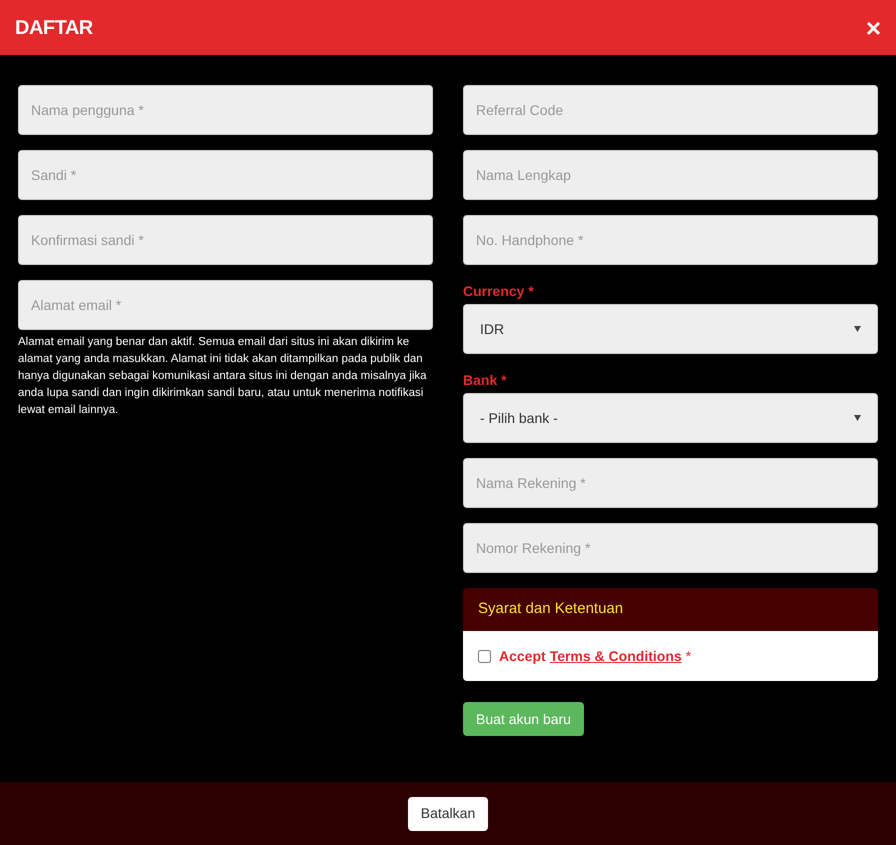  I want to click on dialog-title: DAFTAR, so click(54, 28).